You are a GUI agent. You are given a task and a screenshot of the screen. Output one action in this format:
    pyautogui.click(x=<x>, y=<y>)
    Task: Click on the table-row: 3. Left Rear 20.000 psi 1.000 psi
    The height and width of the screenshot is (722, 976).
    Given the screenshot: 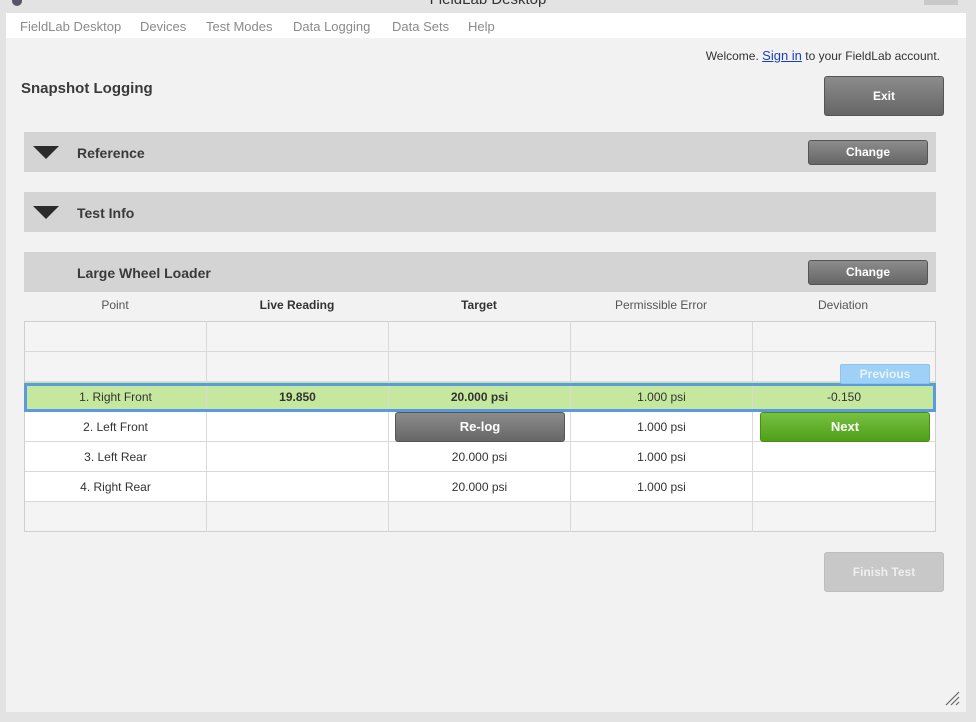 What is the action you would take?
    pyautogui.click(x=480, y=457)
    